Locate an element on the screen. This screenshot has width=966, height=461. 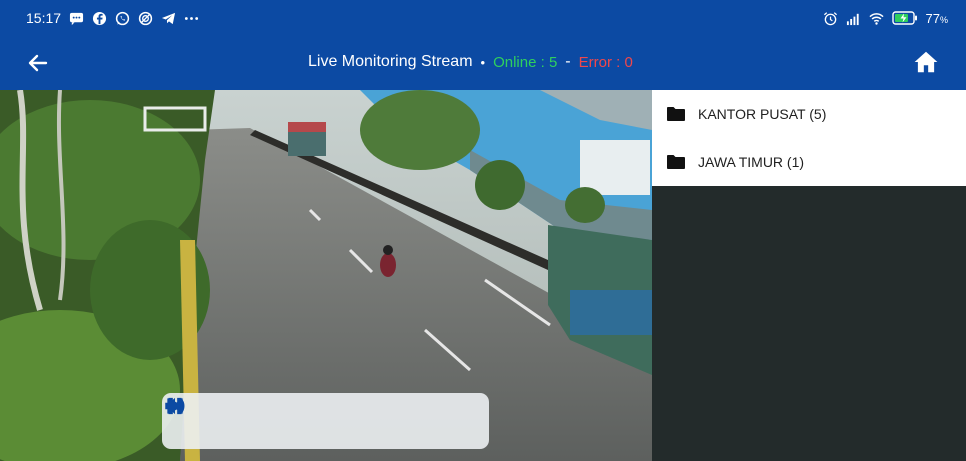
folder-list: KANTOR PUSAT (5) JAWA TIMUR (1) is located at coordinates (809, 138).